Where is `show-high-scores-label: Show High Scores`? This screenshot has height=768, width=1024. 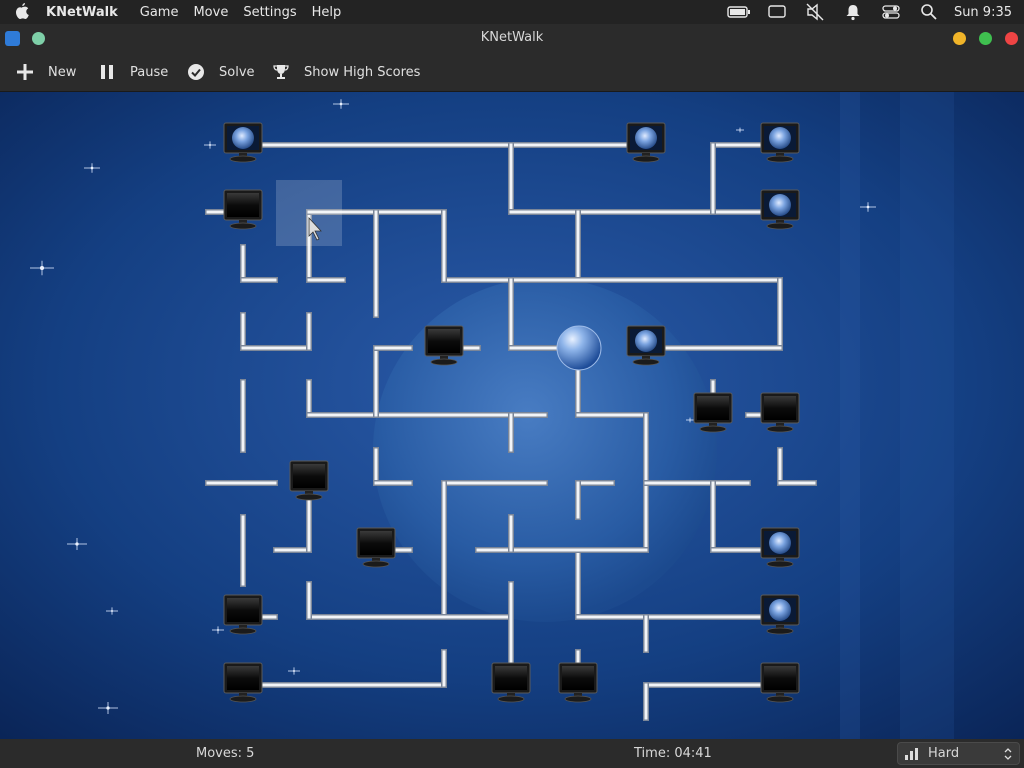 show-high-scores-label: Show High Scores is located at coordinates (362, 72).